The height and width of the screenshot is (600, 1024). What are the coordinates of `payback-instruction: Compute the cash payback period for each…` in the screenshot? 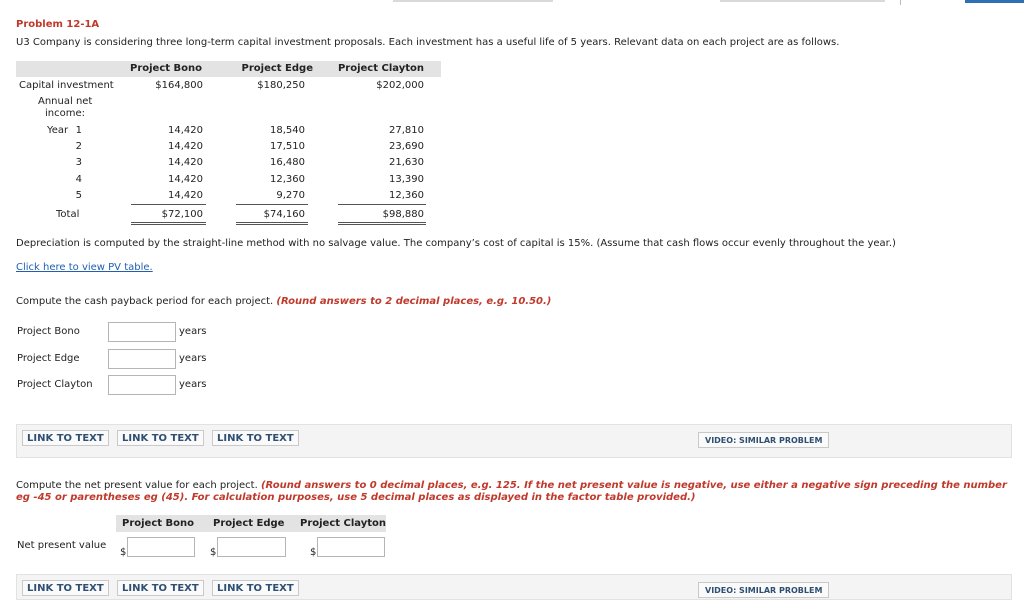 It's located at (284, 301).